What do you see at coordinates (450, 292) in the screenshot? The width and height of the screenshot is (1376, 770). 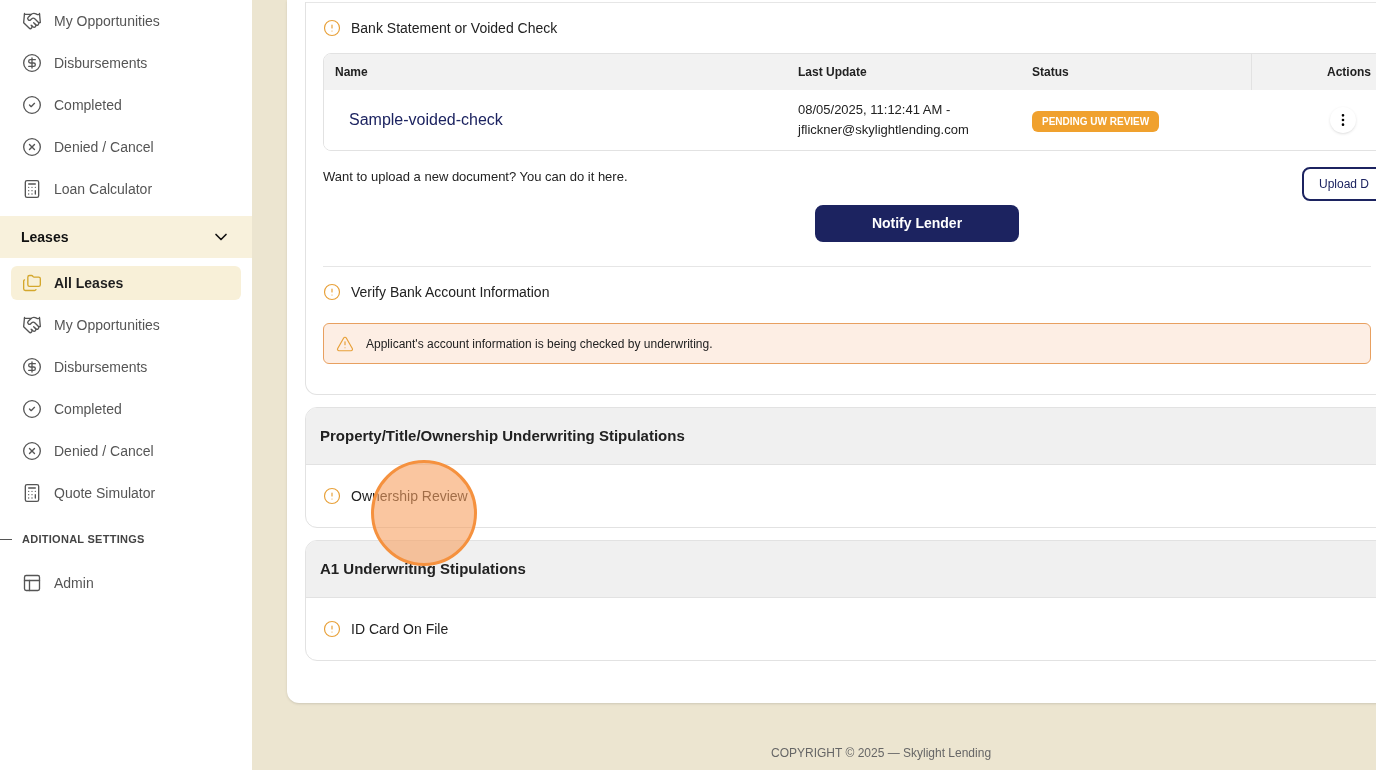 I see `stipulation-title: Verify Bank Account Information` at bounding box center [450, 292].